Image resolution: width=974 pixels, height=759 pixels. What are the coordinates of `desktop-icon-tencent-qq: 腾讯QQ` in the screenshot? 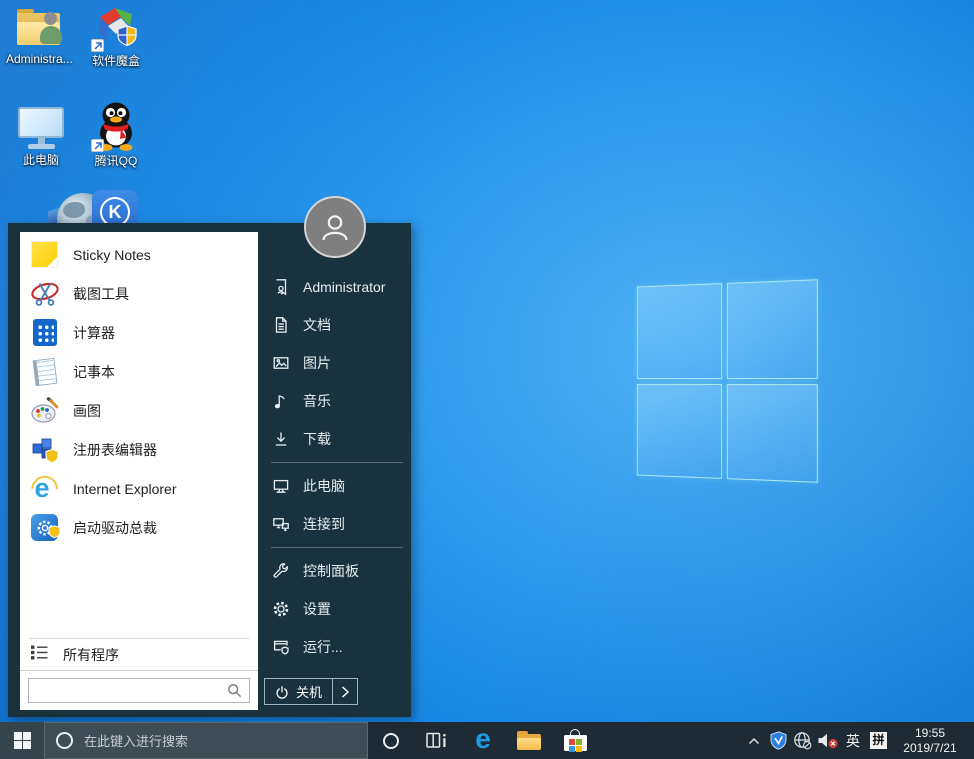 It's located at (116, 133).